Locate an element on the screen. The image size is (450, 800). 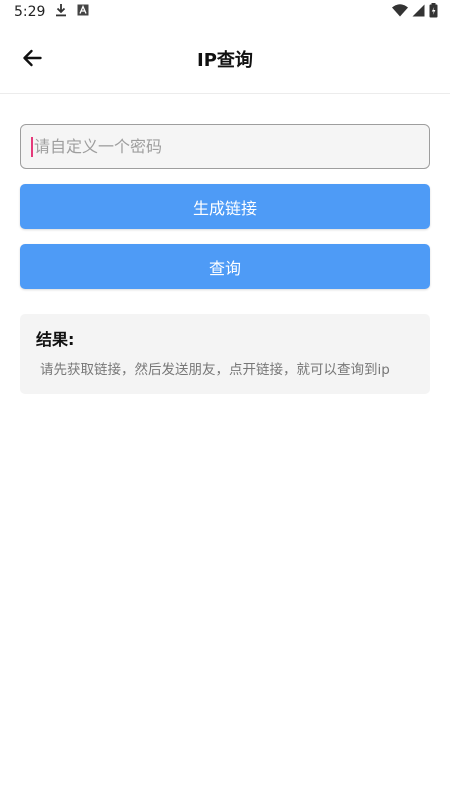
app-bar: IP查询 is located at coordinates (225, 59).